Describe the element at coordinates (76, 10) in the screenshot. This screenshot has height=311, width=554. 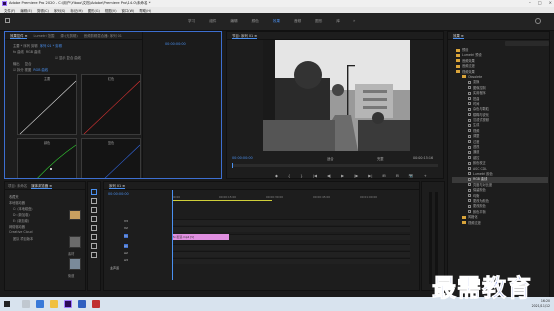
I see `menu-marker: 标记(M)` at that location.